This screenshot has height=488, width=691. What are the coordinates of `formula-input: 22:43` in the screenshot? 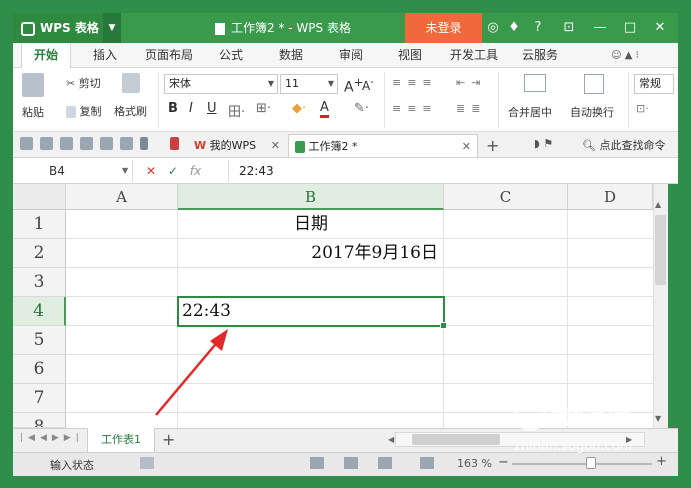 It's located at (448, 171).